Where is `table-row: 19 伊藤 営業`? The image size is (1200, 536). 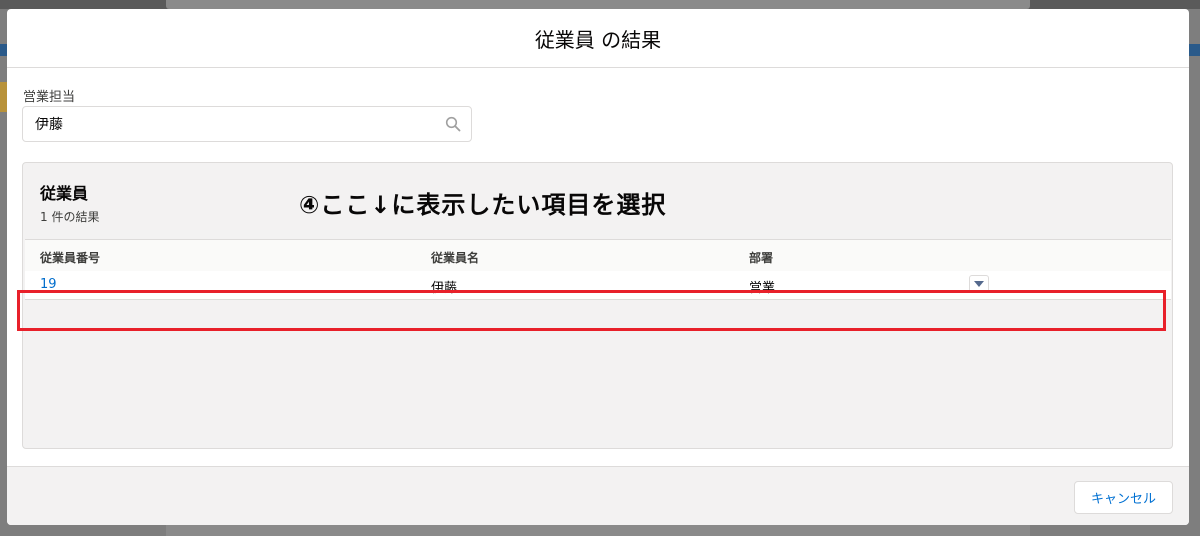 table-row: 19 伊藤 営業 is located at coordinates (598, 285).